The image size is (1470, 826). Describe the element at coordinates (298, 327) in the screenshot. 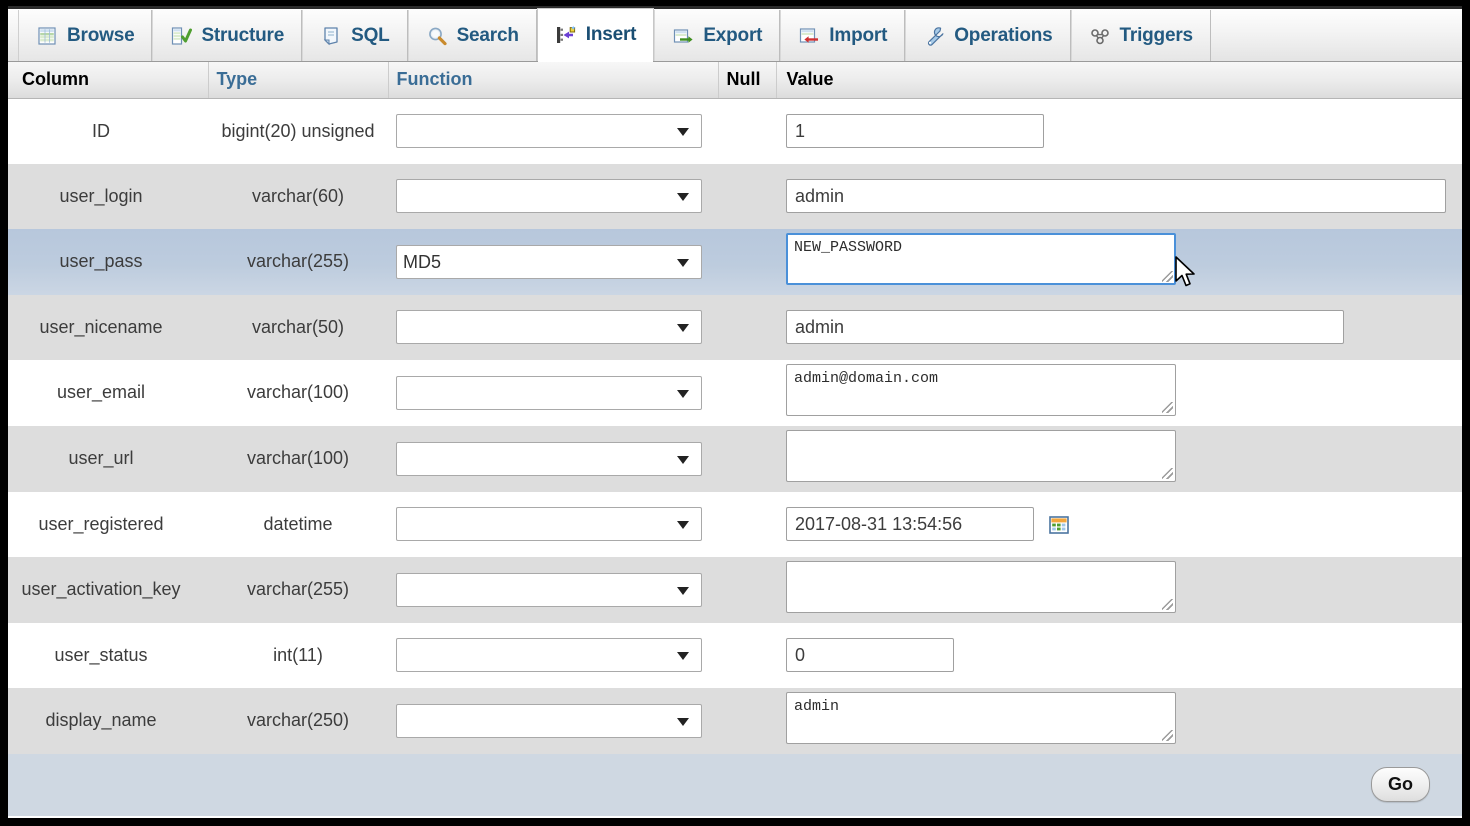

I see `column-type-cell: varchar(50)` at that location.